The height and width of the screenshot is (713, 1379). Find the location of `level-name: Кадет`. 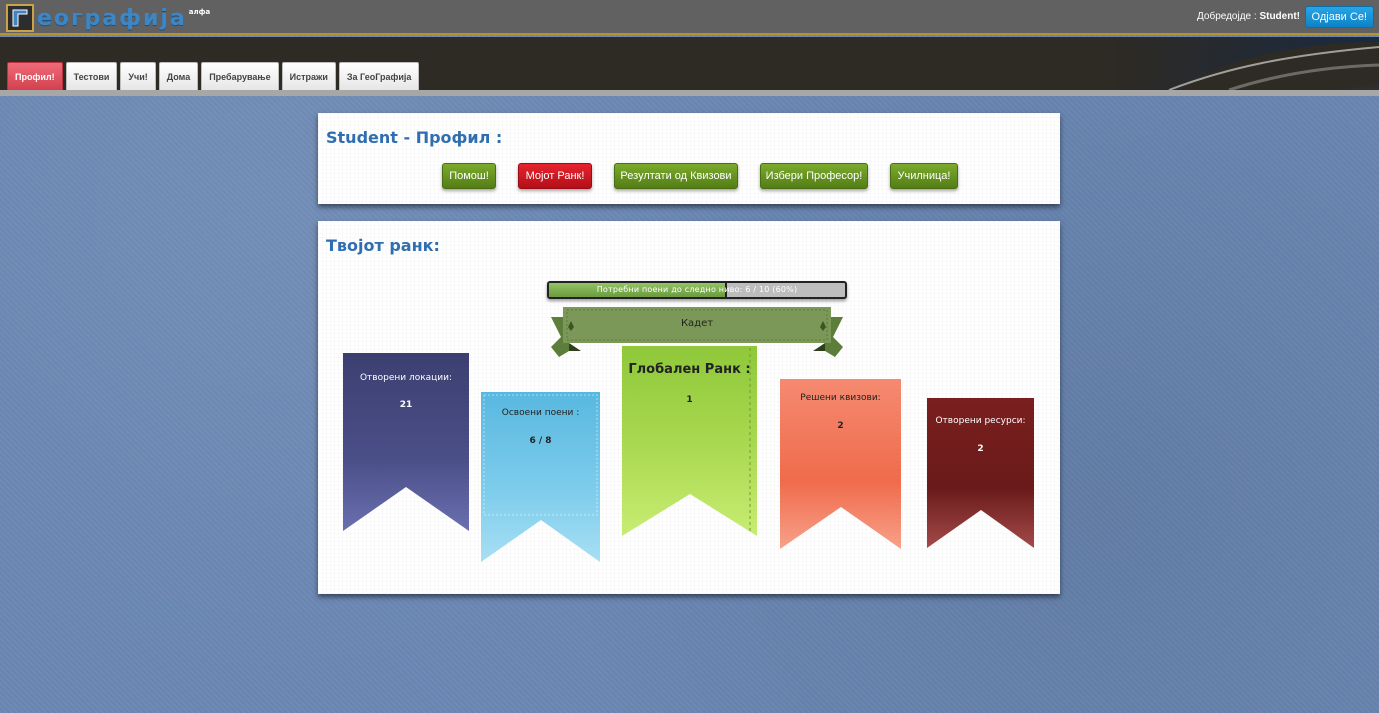

level-name: Кадет is located at coordinates (697, 323).